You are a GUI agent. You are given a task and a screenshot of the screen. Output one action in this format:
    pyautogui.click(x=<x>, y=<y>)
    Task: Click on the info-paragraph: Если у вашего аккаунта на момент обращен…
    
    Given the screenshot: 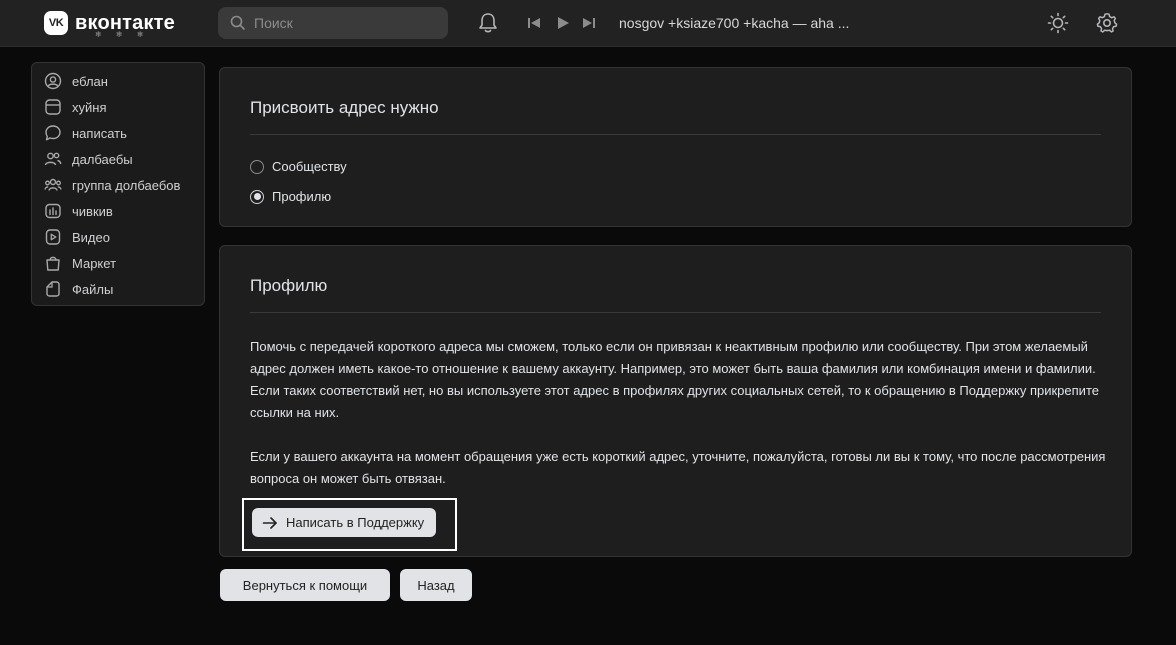 What is the action you would take?
    pyautogui.click(x=678, y=467)
    